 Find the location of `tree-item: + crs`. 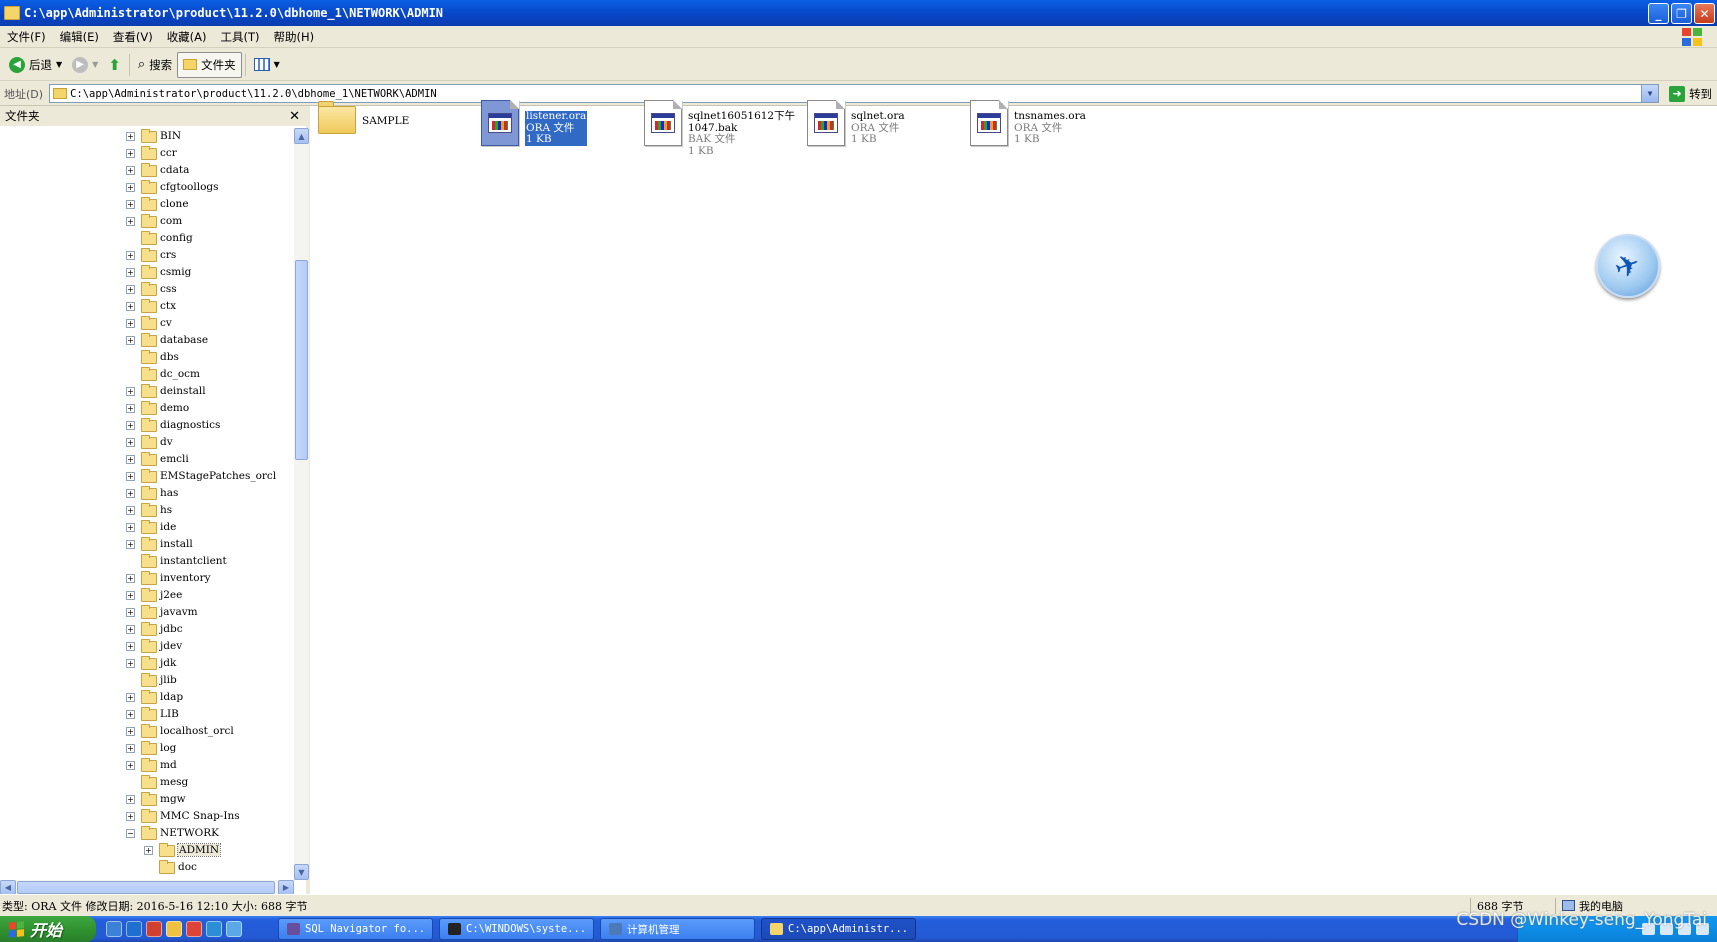

tree-item: + crs is located at coordinates (147, 255).